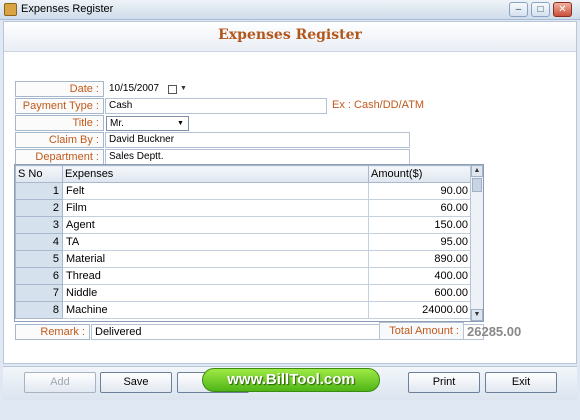  I want to click on exit-button: Exit, so click(521, 382).